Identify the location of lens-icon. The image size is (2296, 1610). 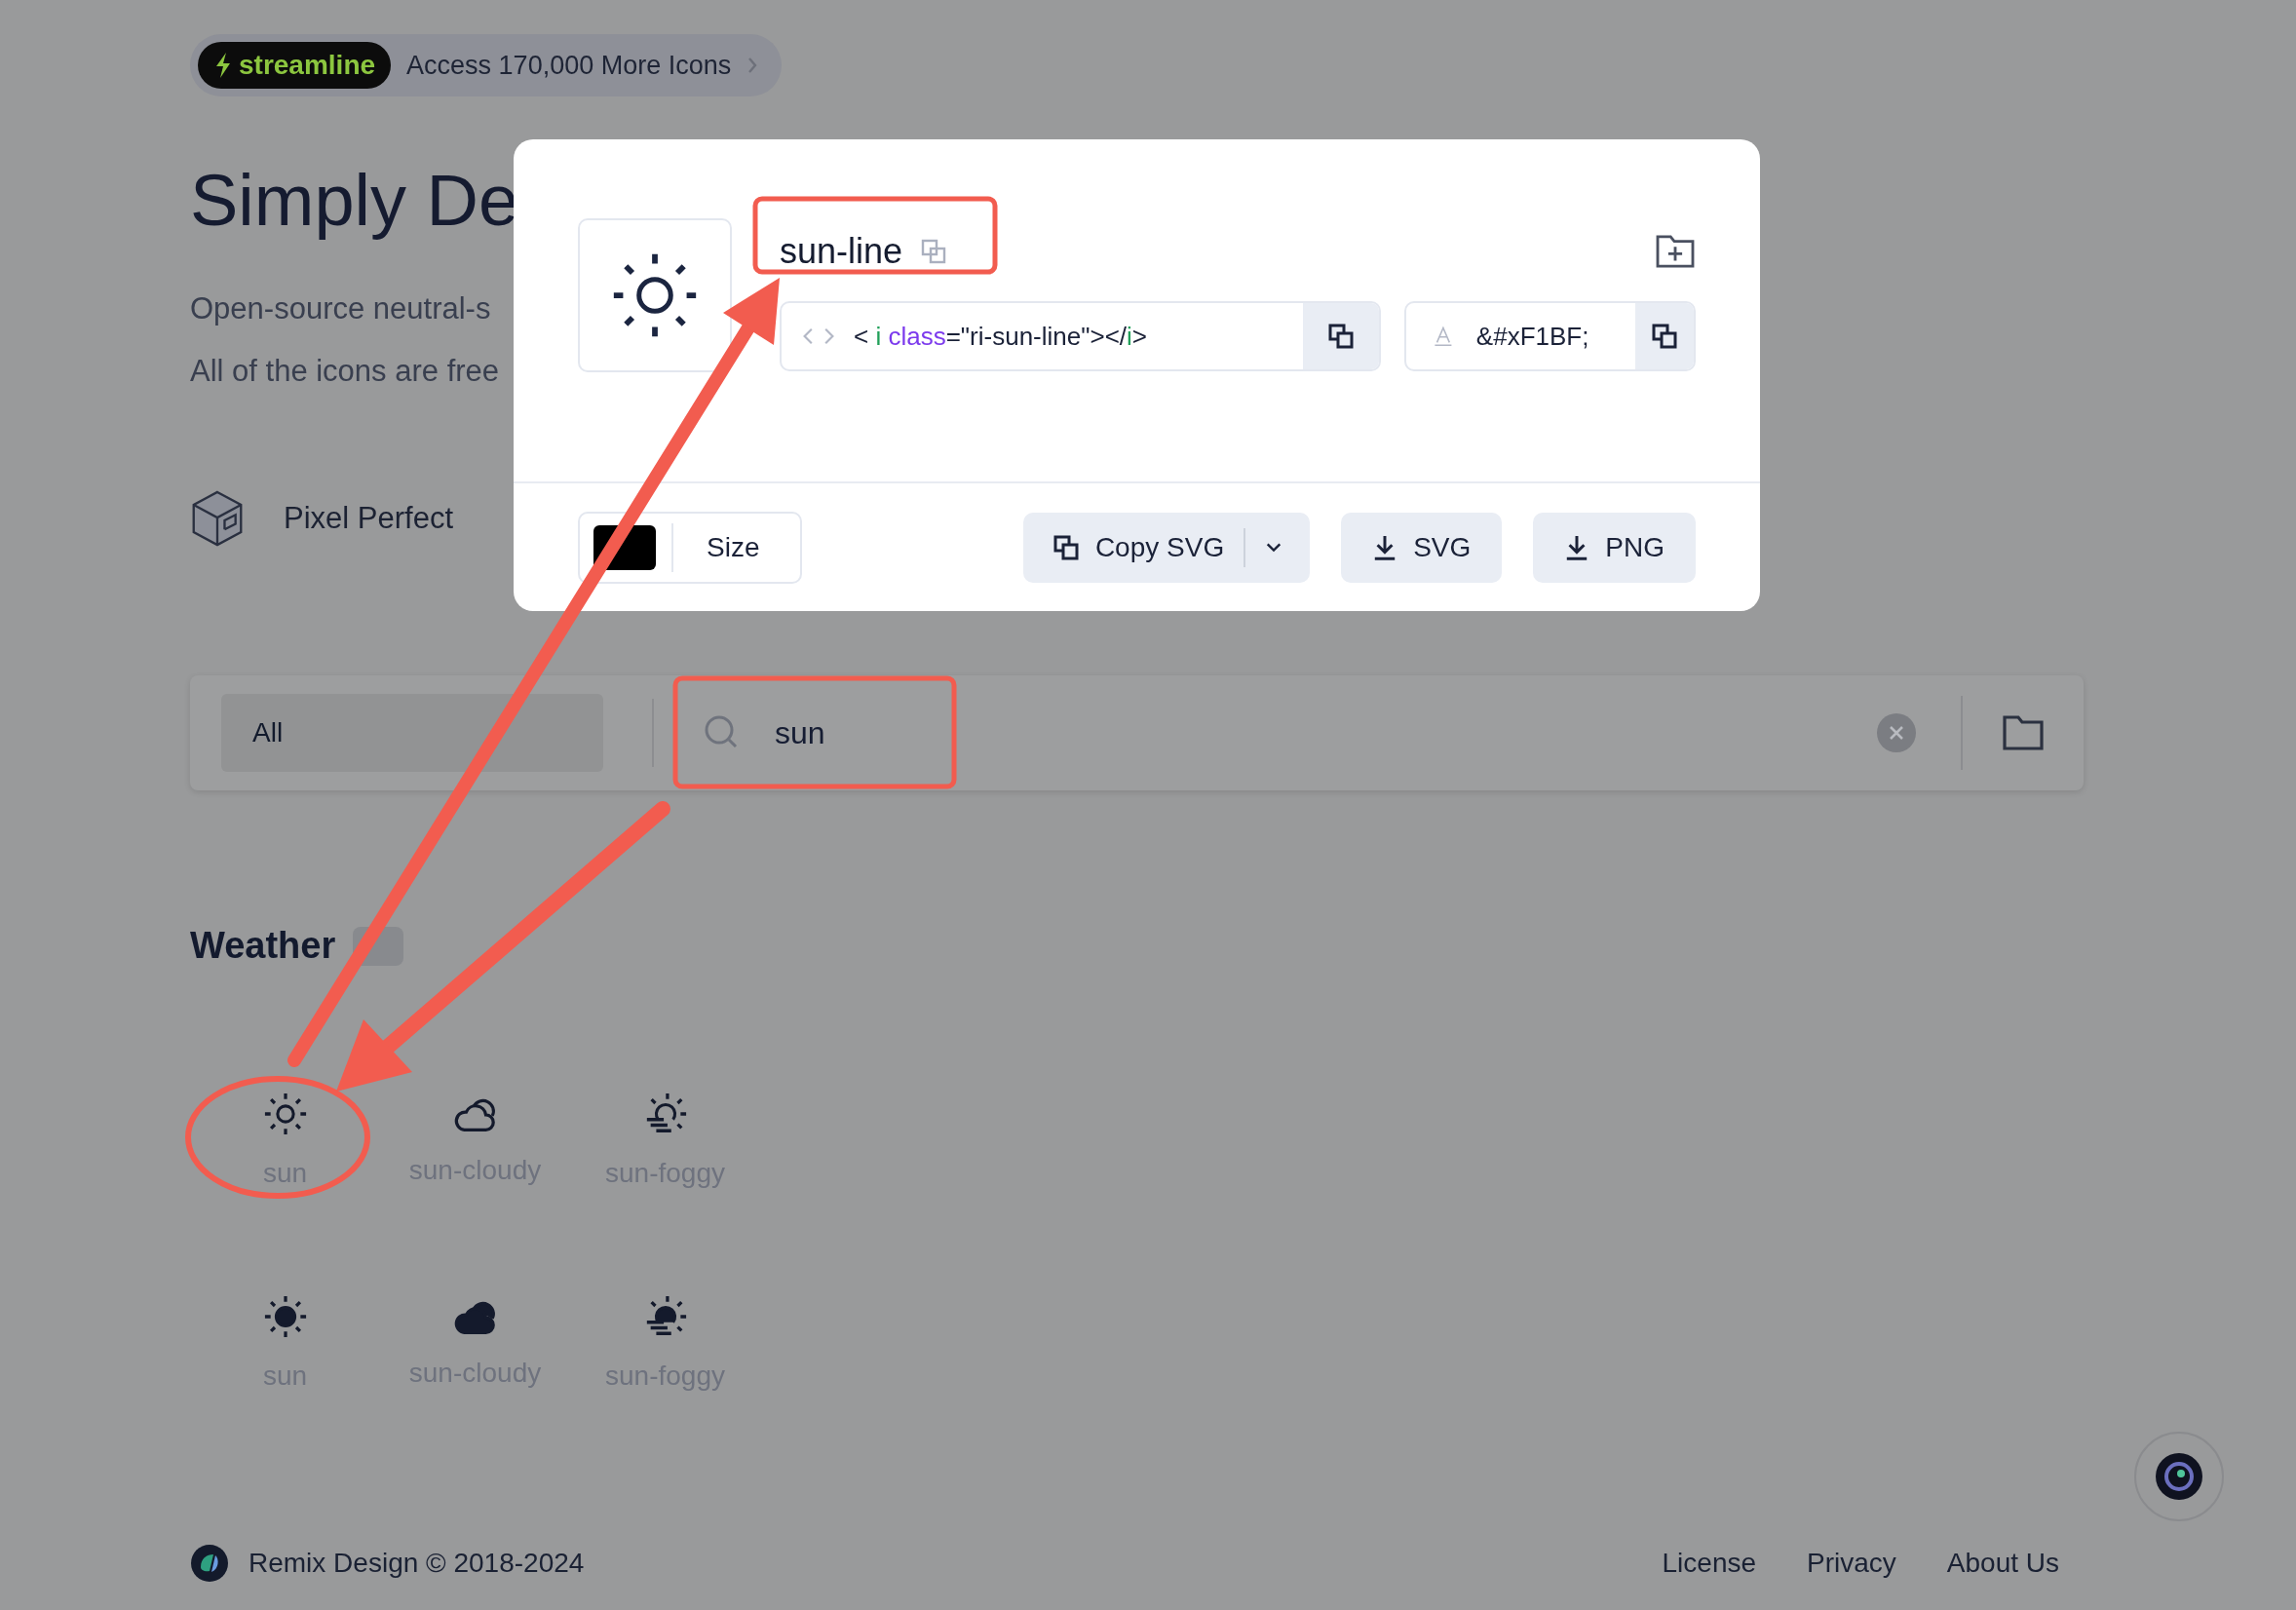
(2179, 1476).